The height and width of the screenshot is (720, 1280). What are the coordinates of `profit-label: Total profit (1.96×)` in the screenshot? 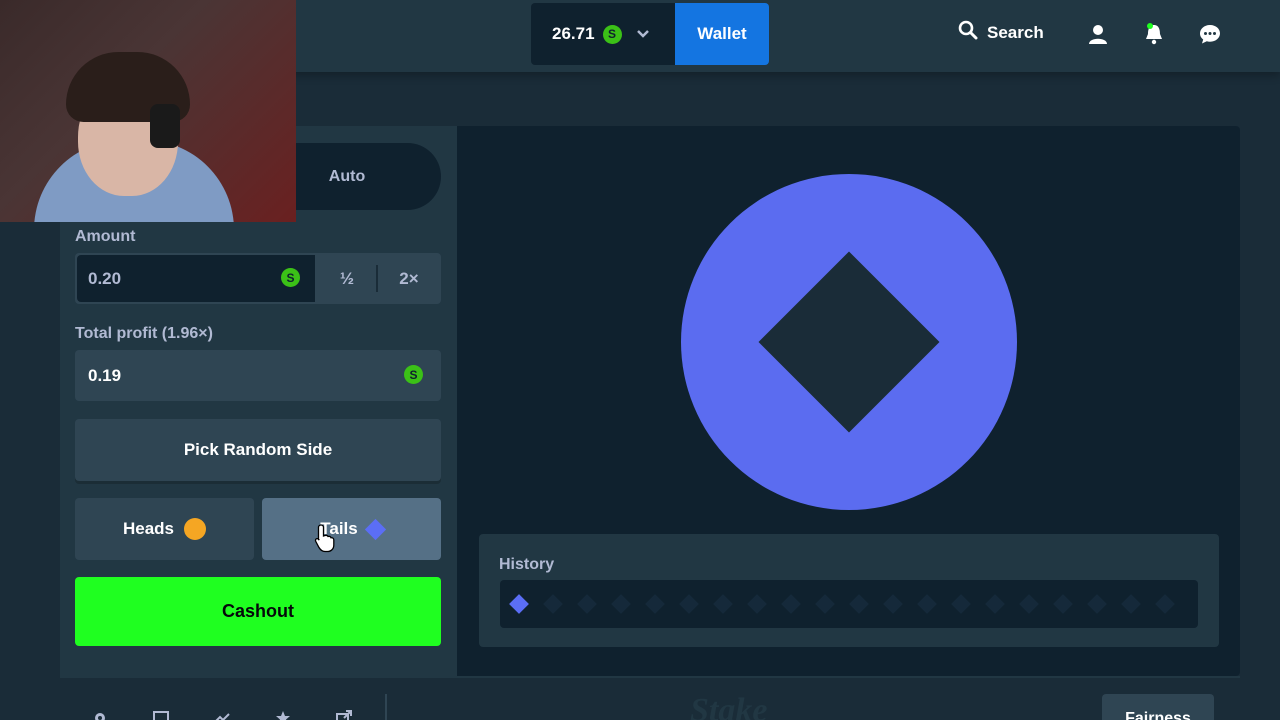 It's located at (144, 333).